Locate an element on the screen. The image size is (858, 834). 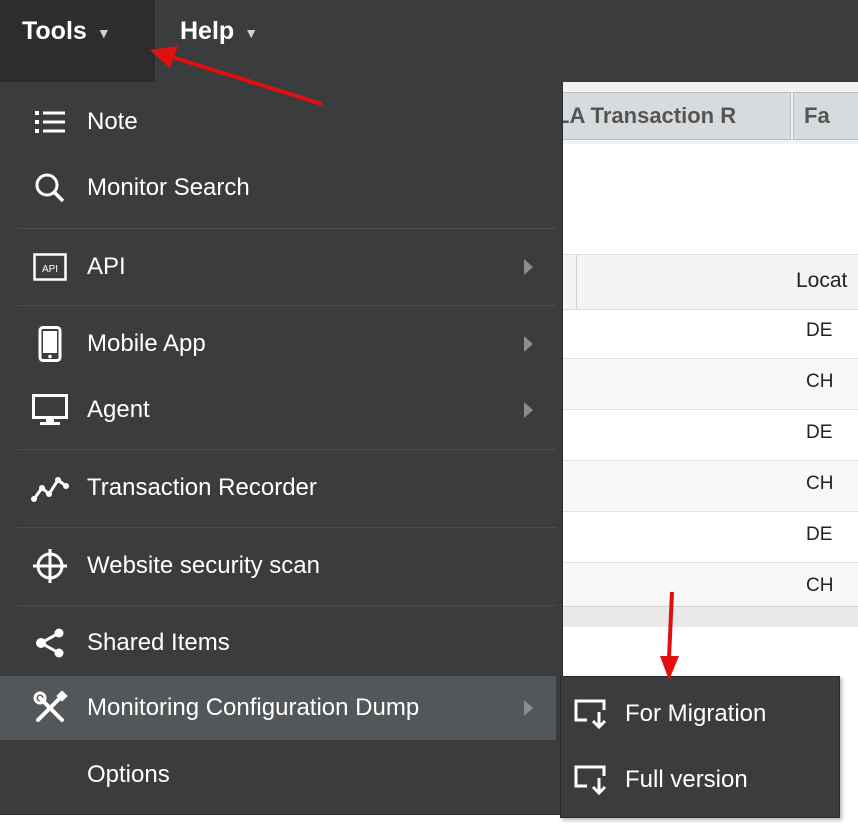
menu-item-website-security-scan: Website security scan is located at coordinates (278, 566).